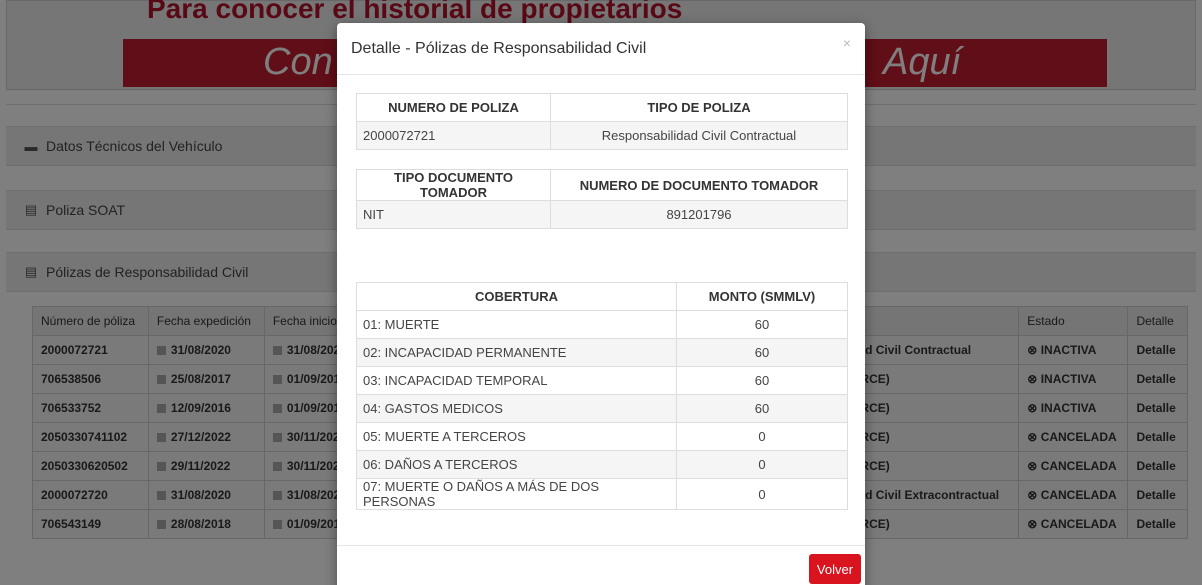  I want to click on cobertura-cell: 01: MUERTE, so click(516, 324).